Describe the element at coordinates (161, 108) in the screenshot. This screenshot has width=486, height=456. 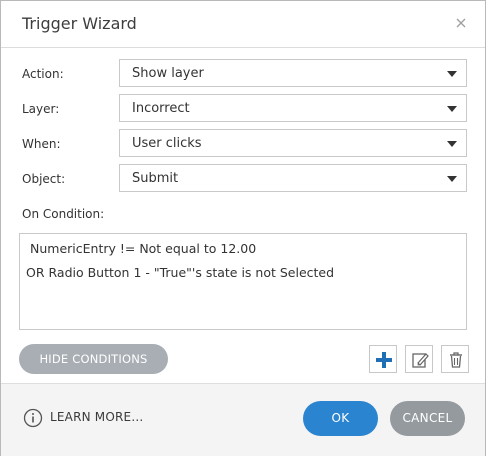
I see `layer-value: Incorrect` at that location.